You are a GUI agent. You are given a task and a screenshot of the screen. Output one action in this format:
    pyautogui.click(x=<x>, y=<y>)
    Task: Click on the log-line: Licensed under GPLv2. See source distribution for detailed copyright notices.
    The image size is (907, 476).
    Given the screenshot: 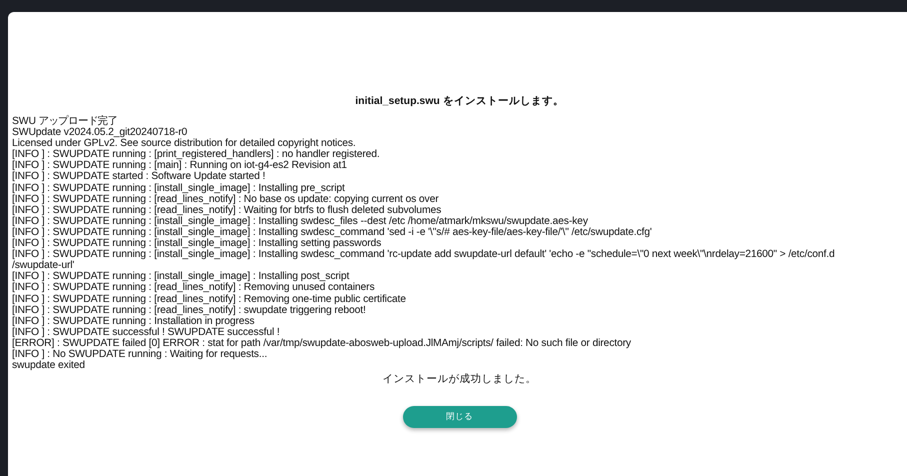 What is the action you would take?
    pyautogui.click(x=184, y=144)
    